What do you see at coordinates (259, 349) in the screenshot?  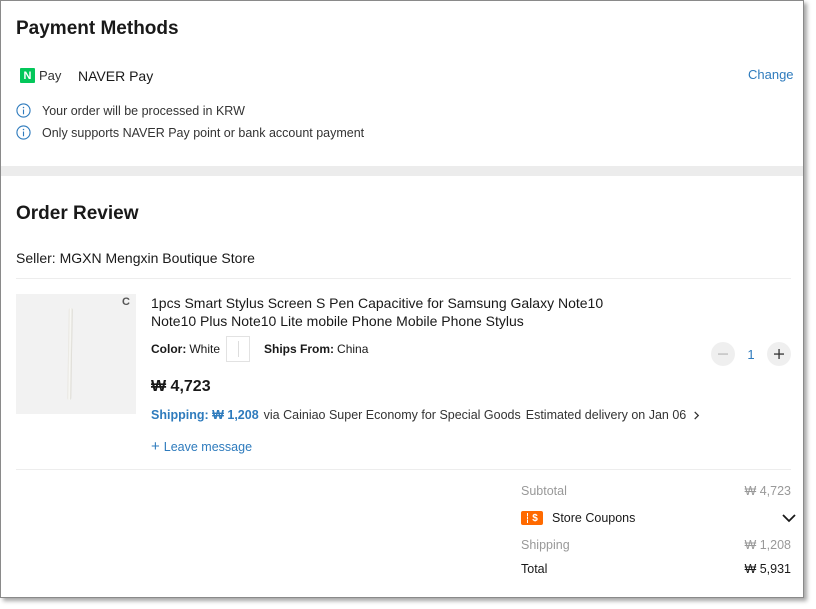 I see `product-attributes: Color: White Ships From: China` at bounding box center [259, 349].